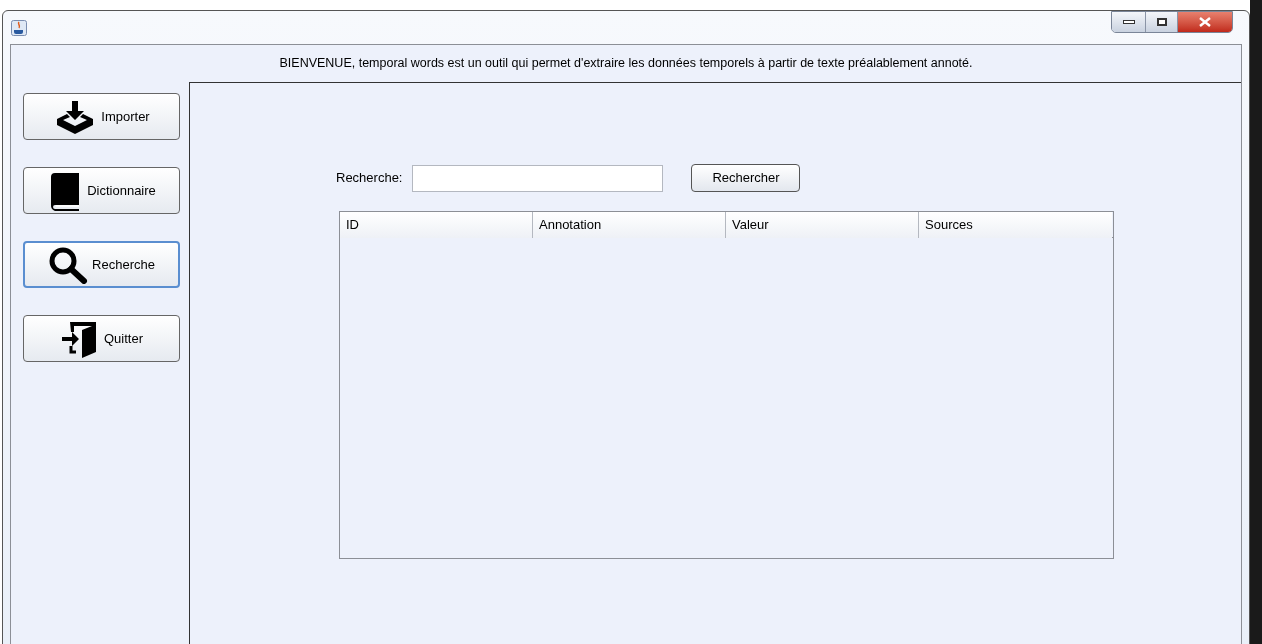 The width and height of the screenshot is (1262, 644). What do you see at coordinates (1015, 225) in the screenshot?
I see `column-header: Sources` at bounding box center [1015, 225].